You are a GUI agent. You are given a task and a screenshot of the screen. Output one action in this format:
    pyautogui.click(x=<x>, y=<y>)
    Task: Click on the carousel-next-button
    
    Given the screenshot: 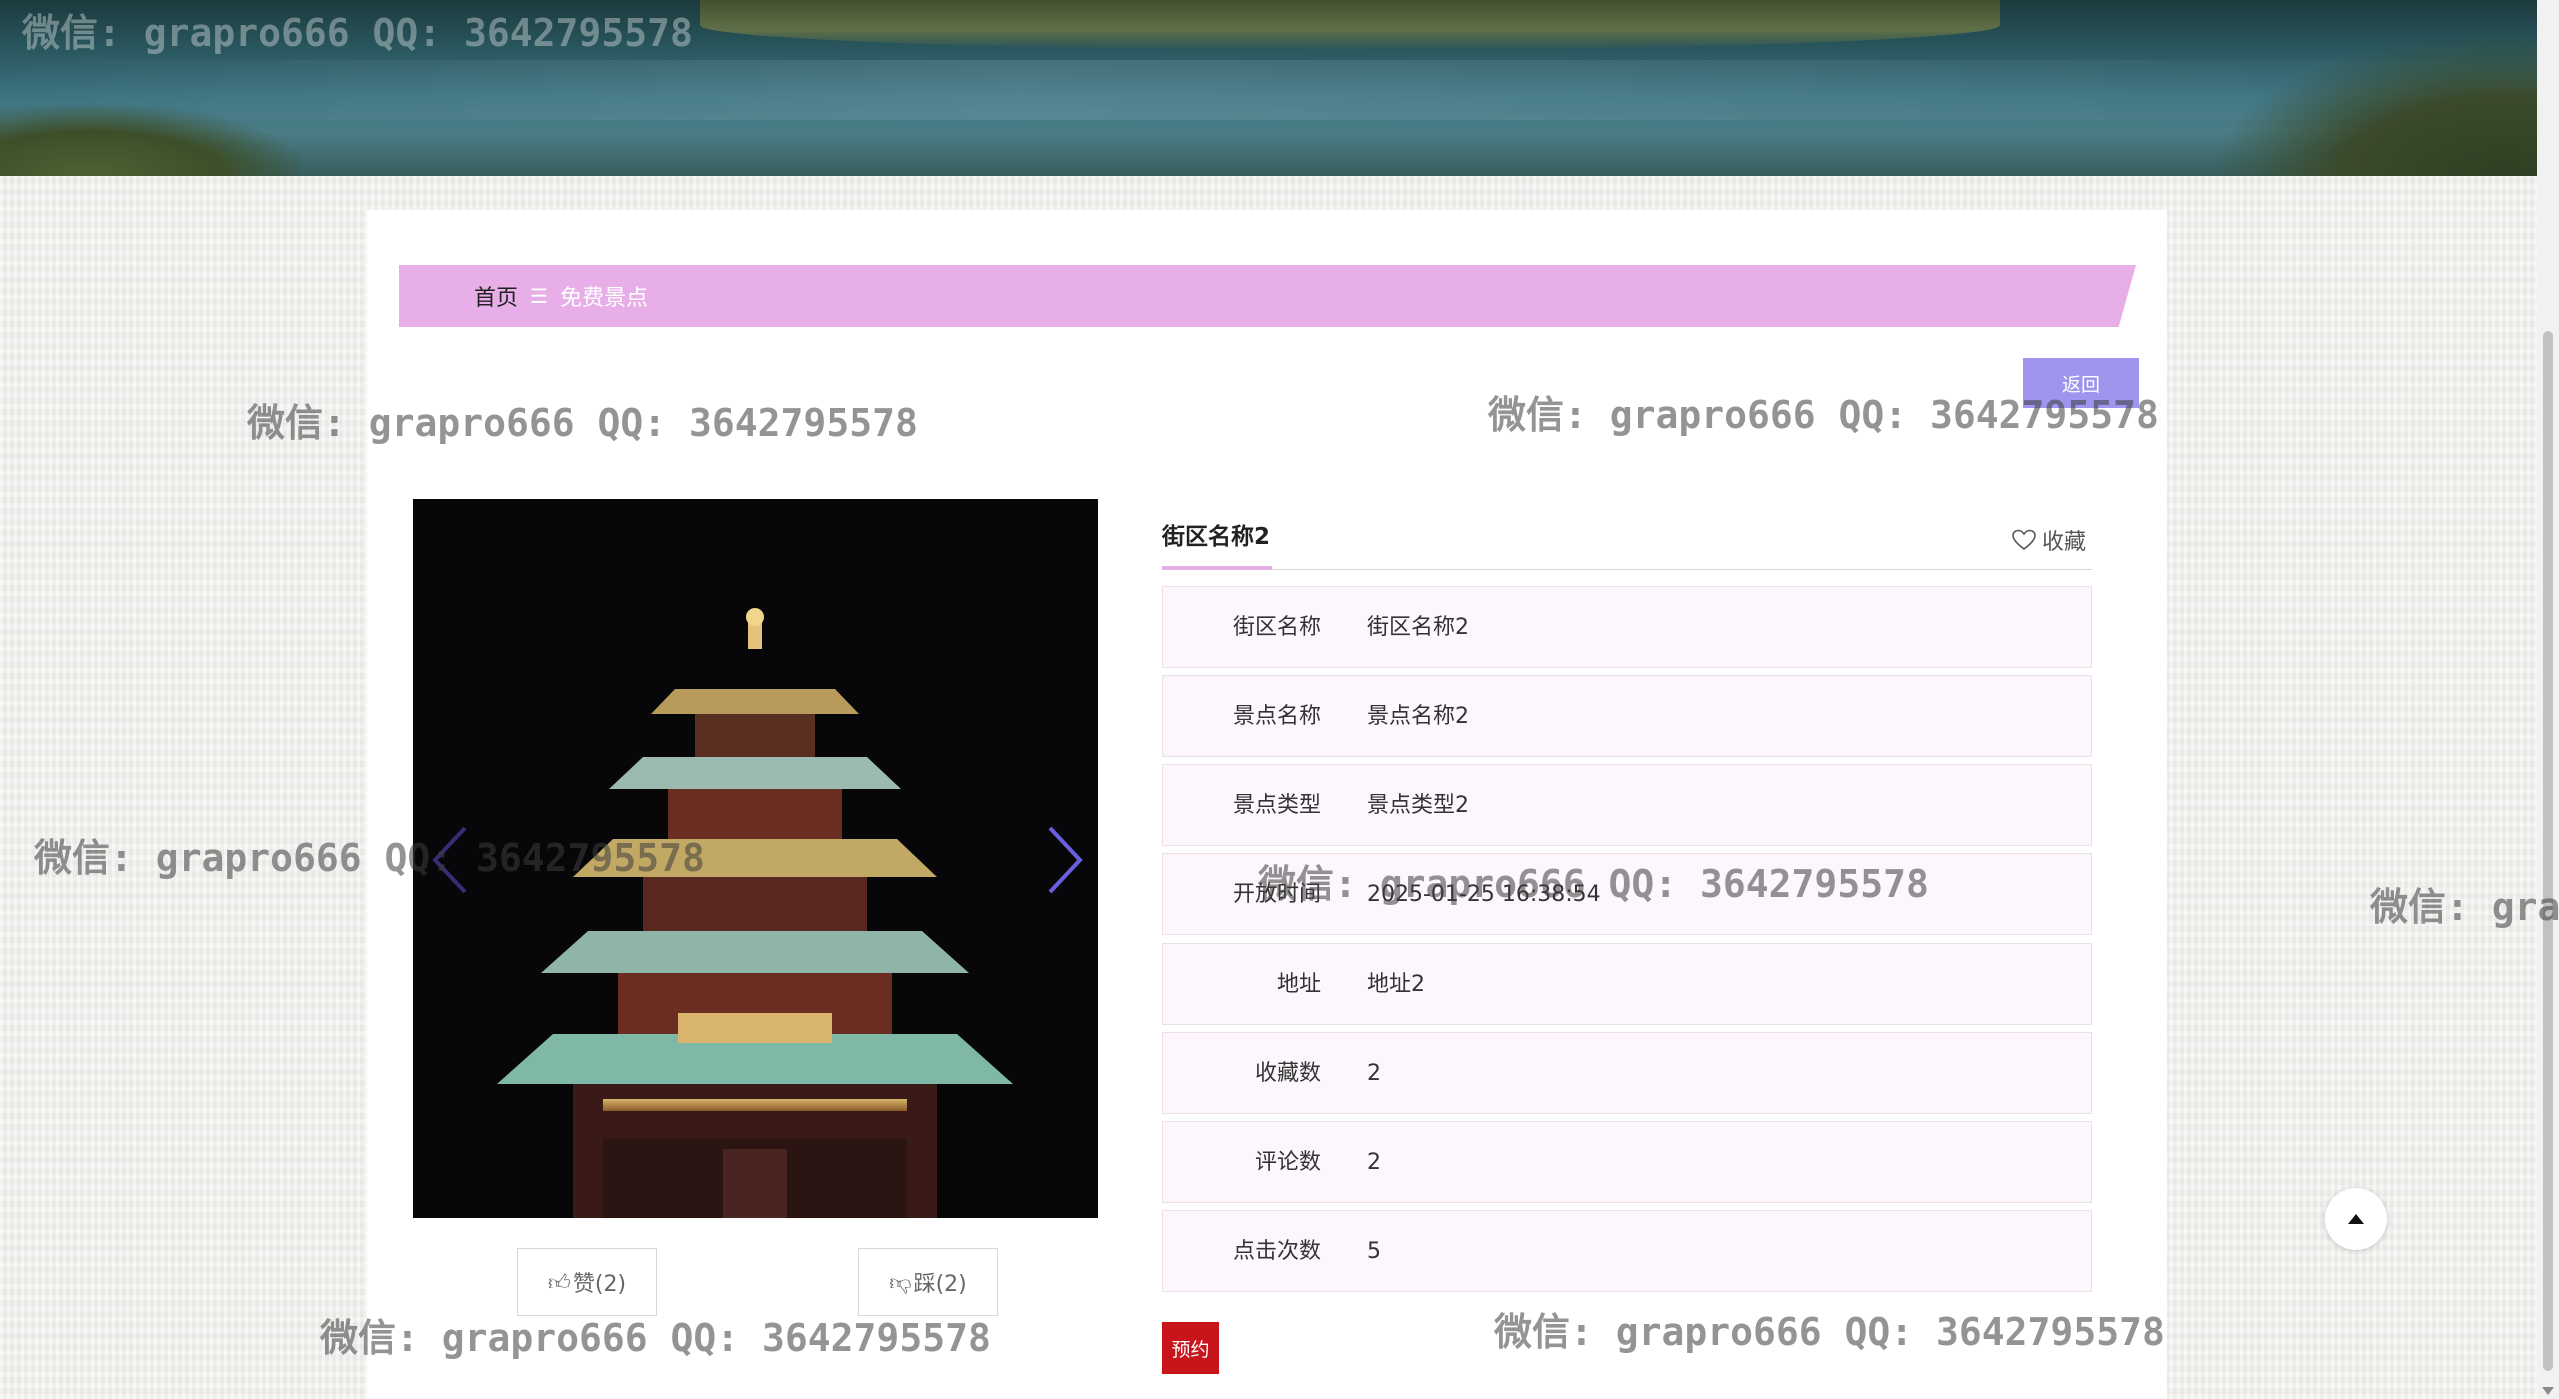 What is the action you would take?
    pyautogui.click(x=1065, y=860)
    